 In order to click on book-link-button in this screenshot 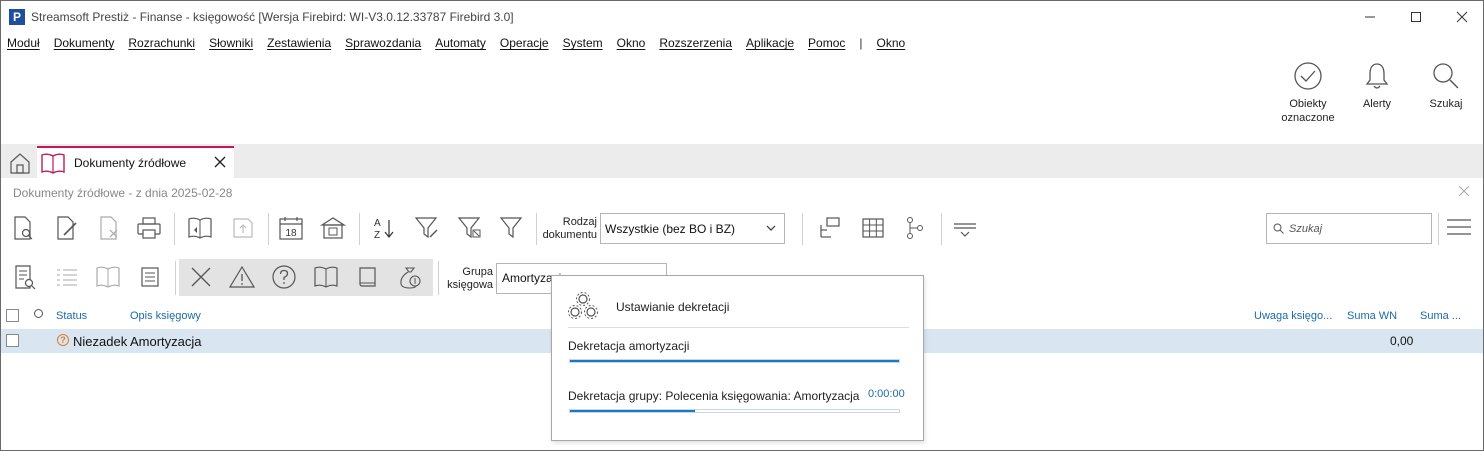, I will do `click(108, 277)`.